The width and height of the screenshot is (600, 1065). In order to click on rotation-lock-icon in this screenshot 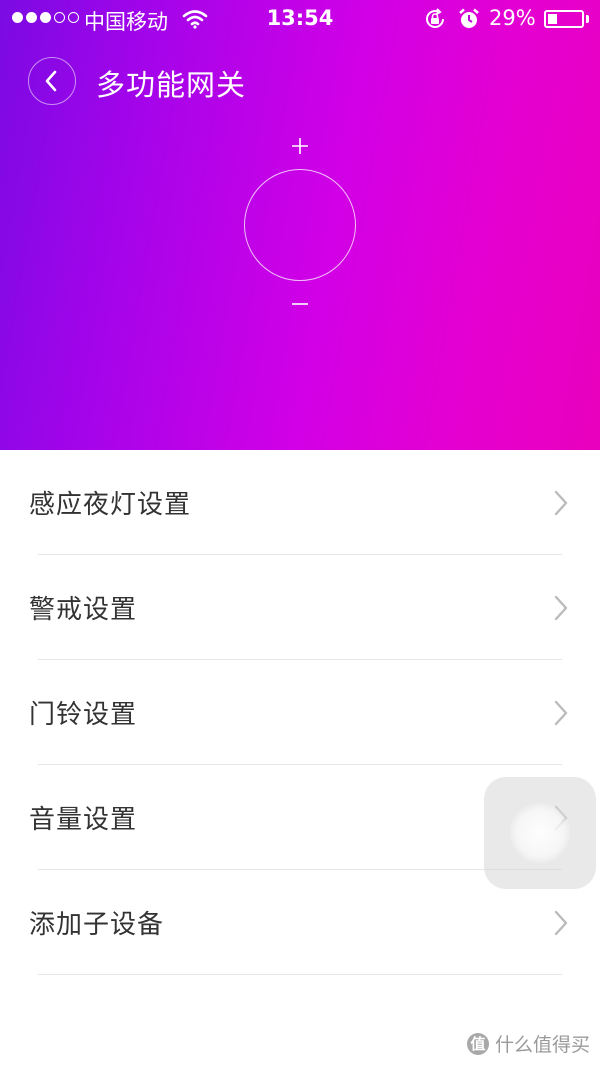, I will do `click(435, 21)`.